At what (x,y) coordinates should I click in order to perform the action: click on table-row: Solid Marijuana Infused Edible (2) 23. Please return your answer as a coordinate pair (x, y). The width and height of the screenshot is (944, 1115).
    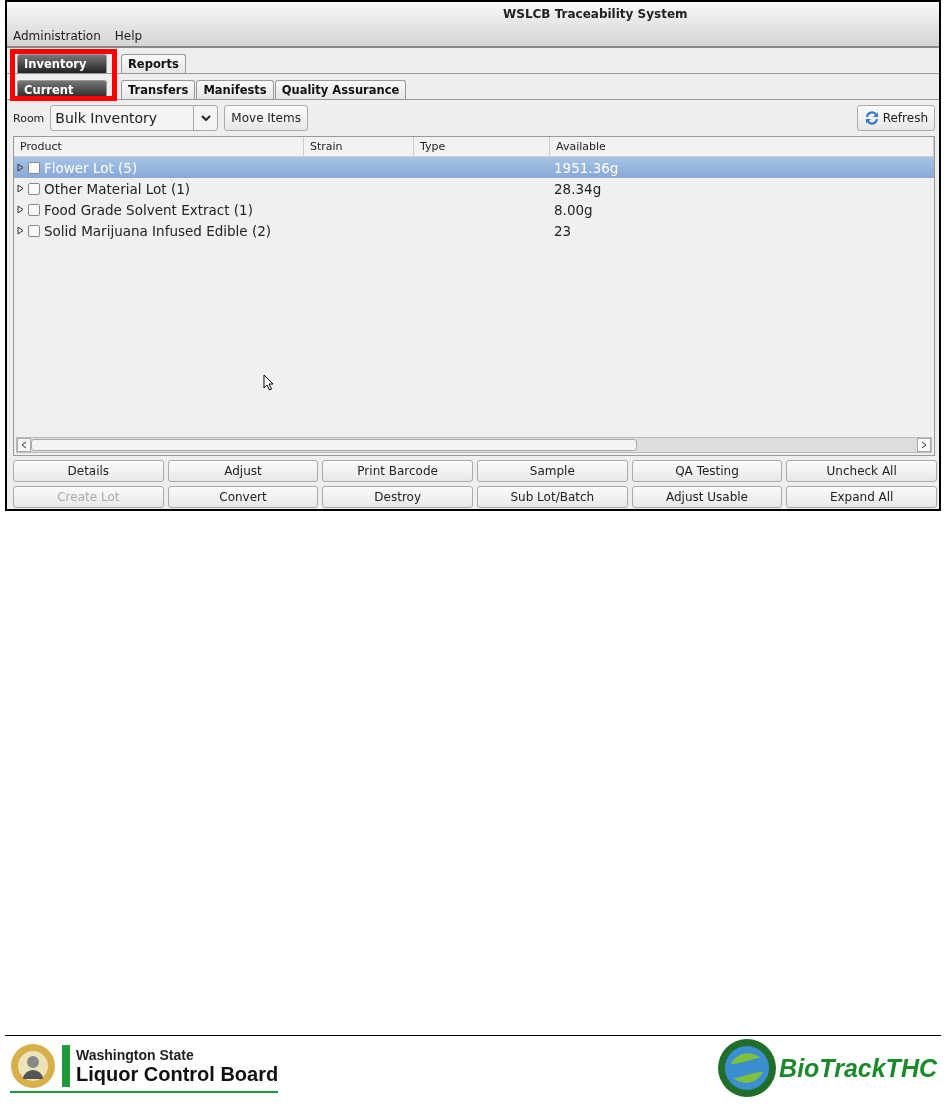
    Looking at the image, I should click on (474, 230).